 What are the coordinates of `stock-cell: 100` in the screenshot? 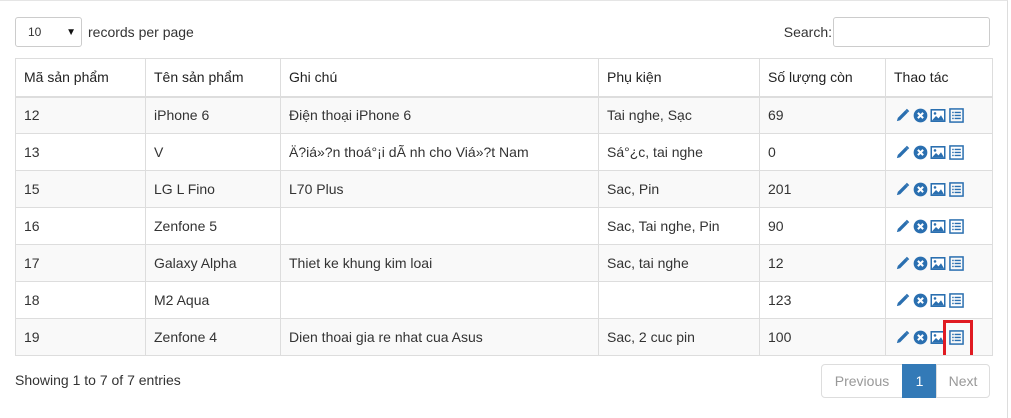 It's located at (822, 337).